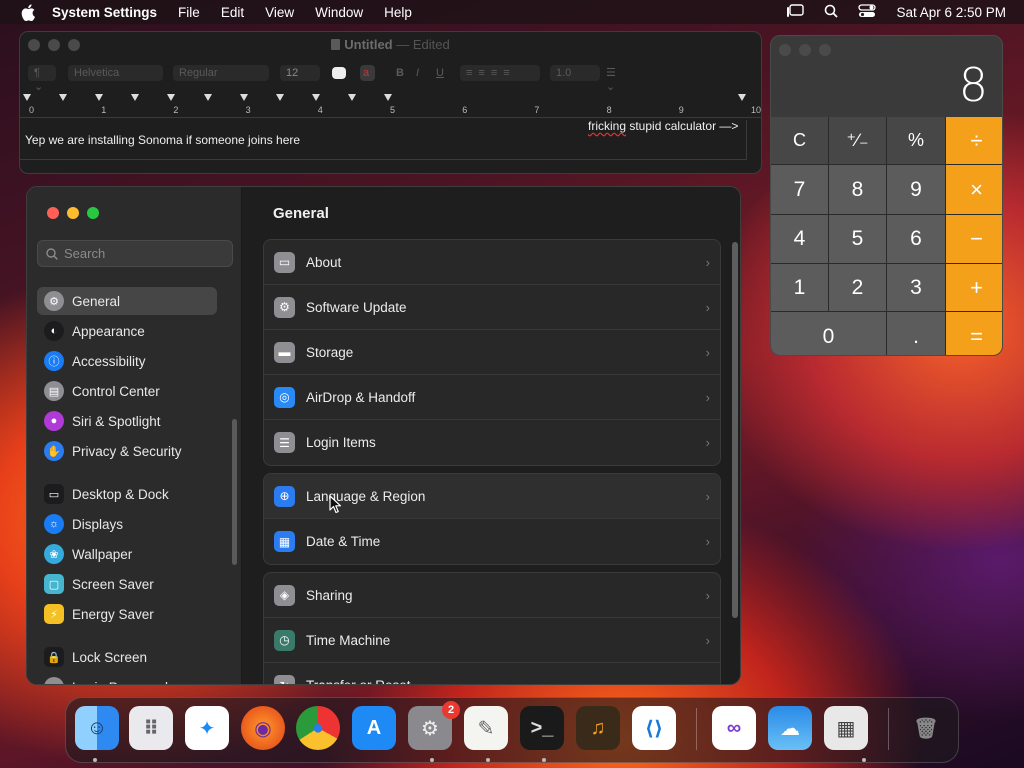 The width and height of the screenshot is (1024, 768). What do you see at coordinates (831, 12) in the screenshot?
I see `spotlight-search-icon` at bounding box center [831, 12].